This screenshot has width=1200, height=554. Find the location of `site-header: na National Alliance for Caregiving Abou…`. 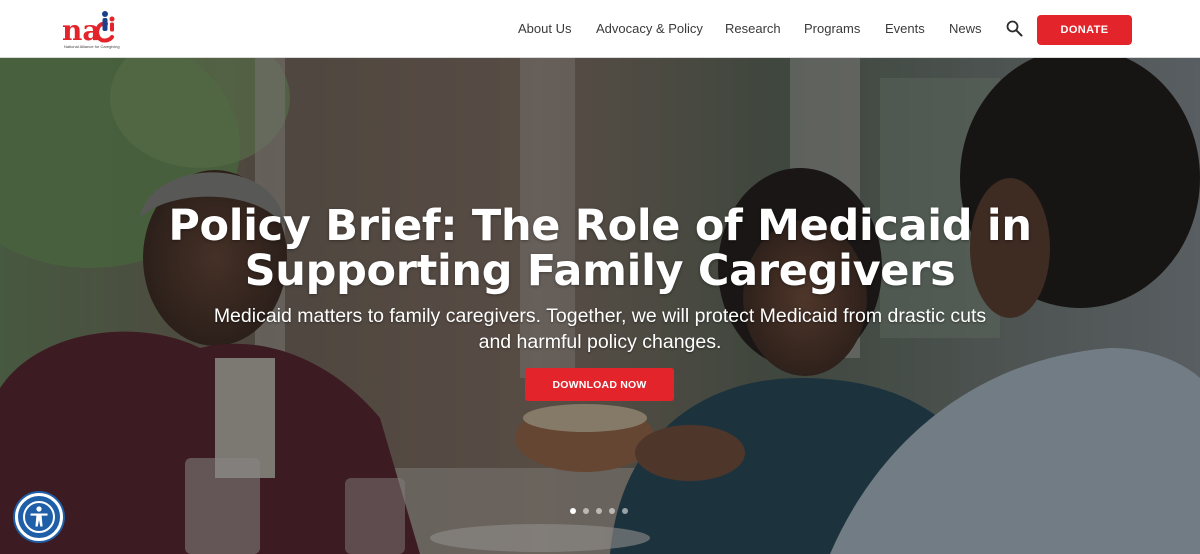

site-header: na National Alliance for Caregiving Abou… is located at coordinates (600, 29).